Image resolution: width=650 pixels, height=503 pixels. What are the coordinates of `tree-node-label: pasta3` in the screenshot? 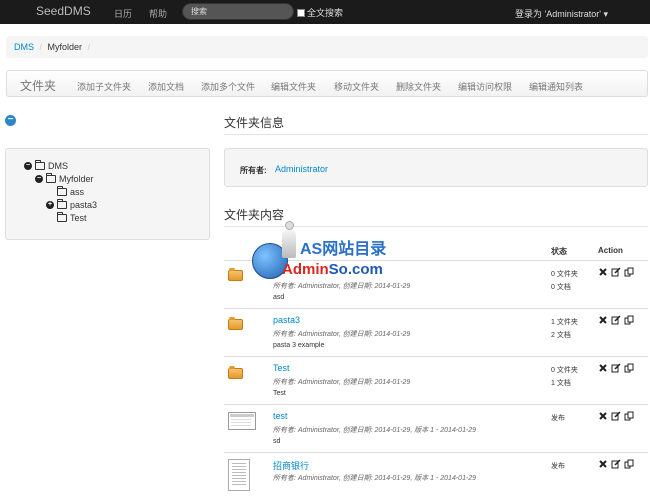 It's located at (84, 205).